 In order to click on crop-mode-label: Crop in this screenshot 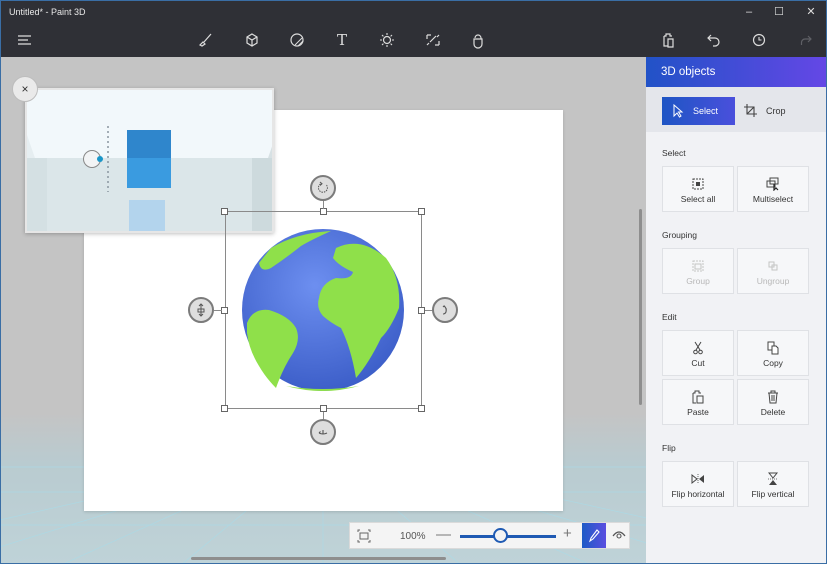, I will do `click(776, 111)`.